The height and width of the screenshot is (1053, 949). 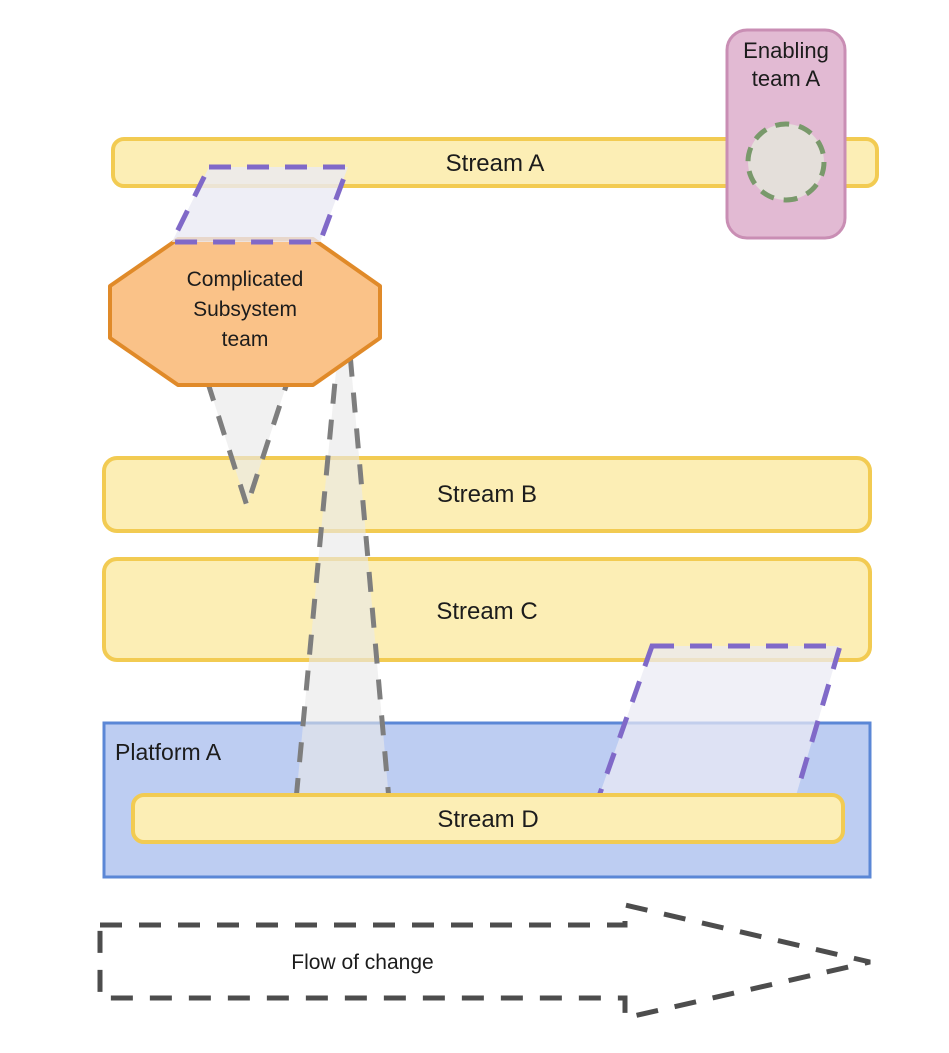 What do you see at coordinates (245, 312) in the screenshot?
I see `complicated-subsystem-team-shape` at bounding box center [245, 312].